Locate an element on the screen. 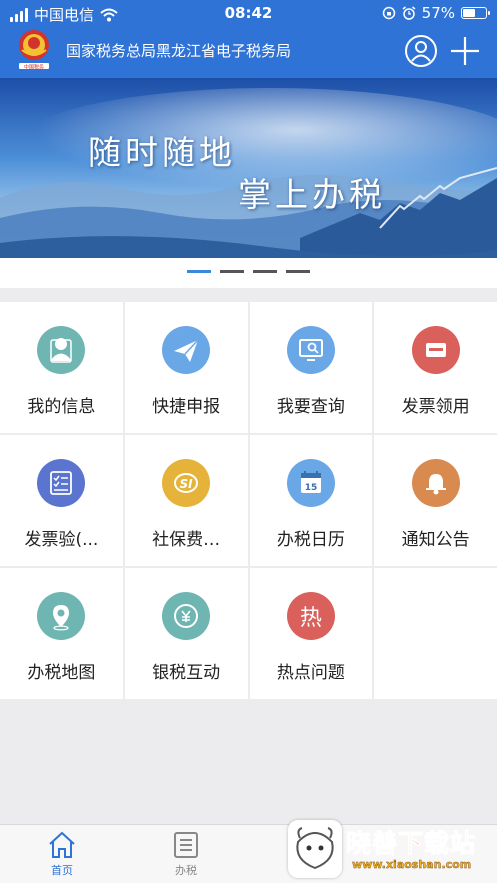  bell-icon is located at coordinates (435, 483).